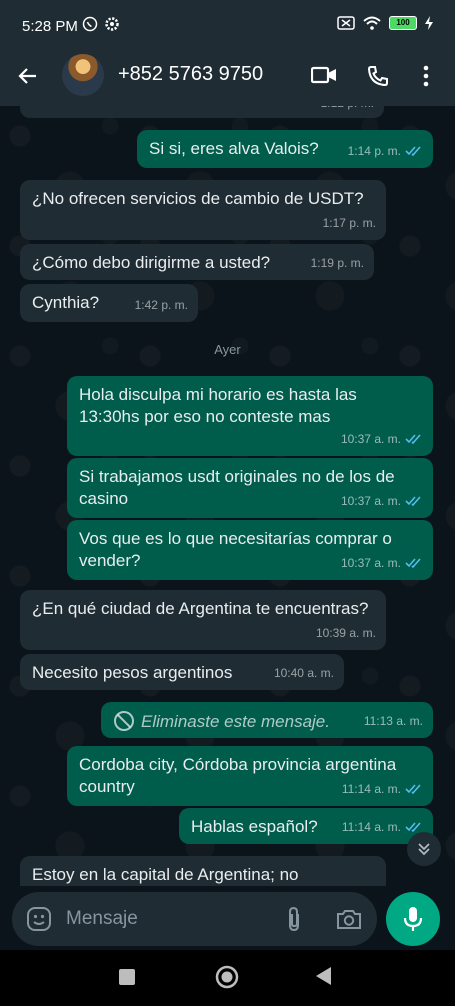 Image resolution: width=455 pixels, height=1006 pixels. What do you see at coordinates (324, 75) in the screenshot?
I see `video-call-icon` at bounding box center [324, 75].